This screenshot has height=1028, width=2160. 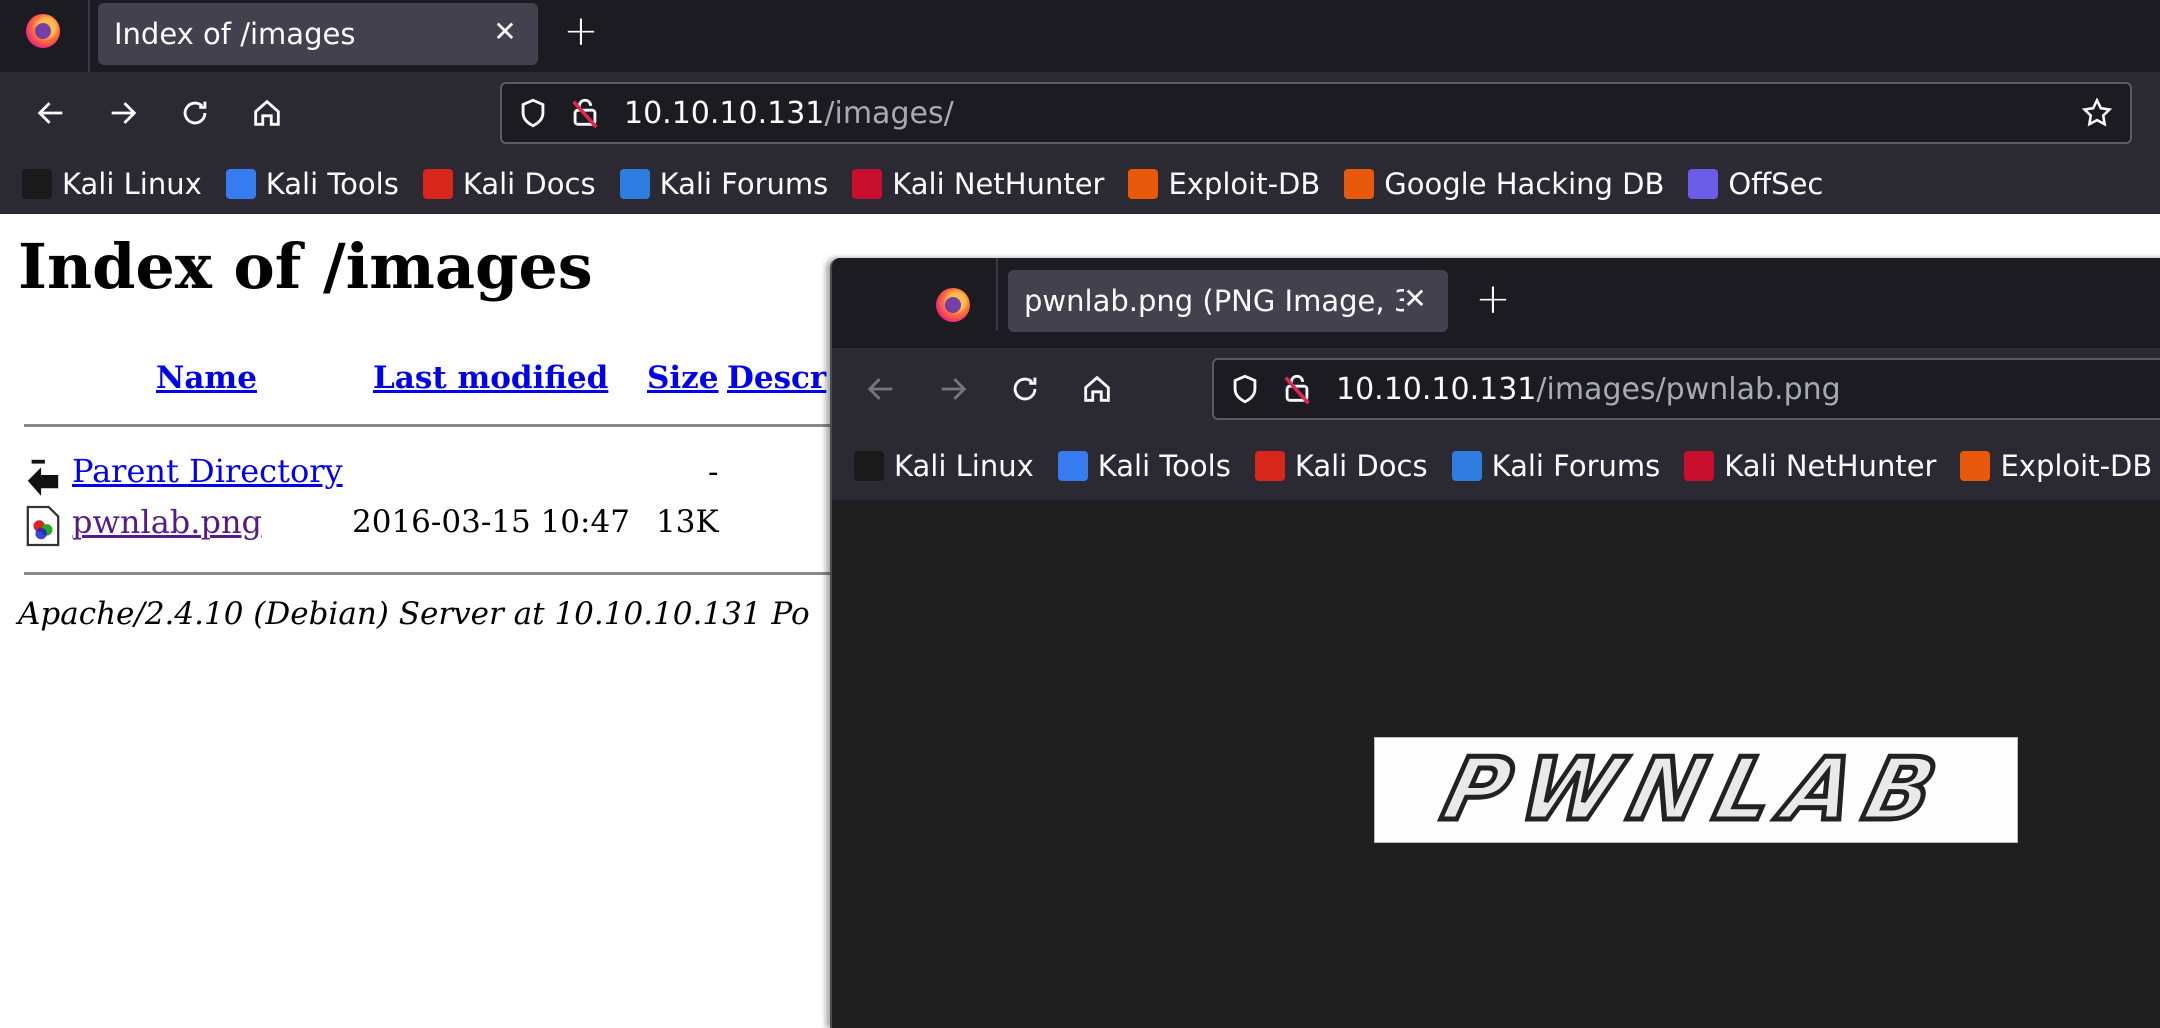 I want to click on bookmark-google-hacking-db: Google Hacking DB, so click(x=1504, y=184).